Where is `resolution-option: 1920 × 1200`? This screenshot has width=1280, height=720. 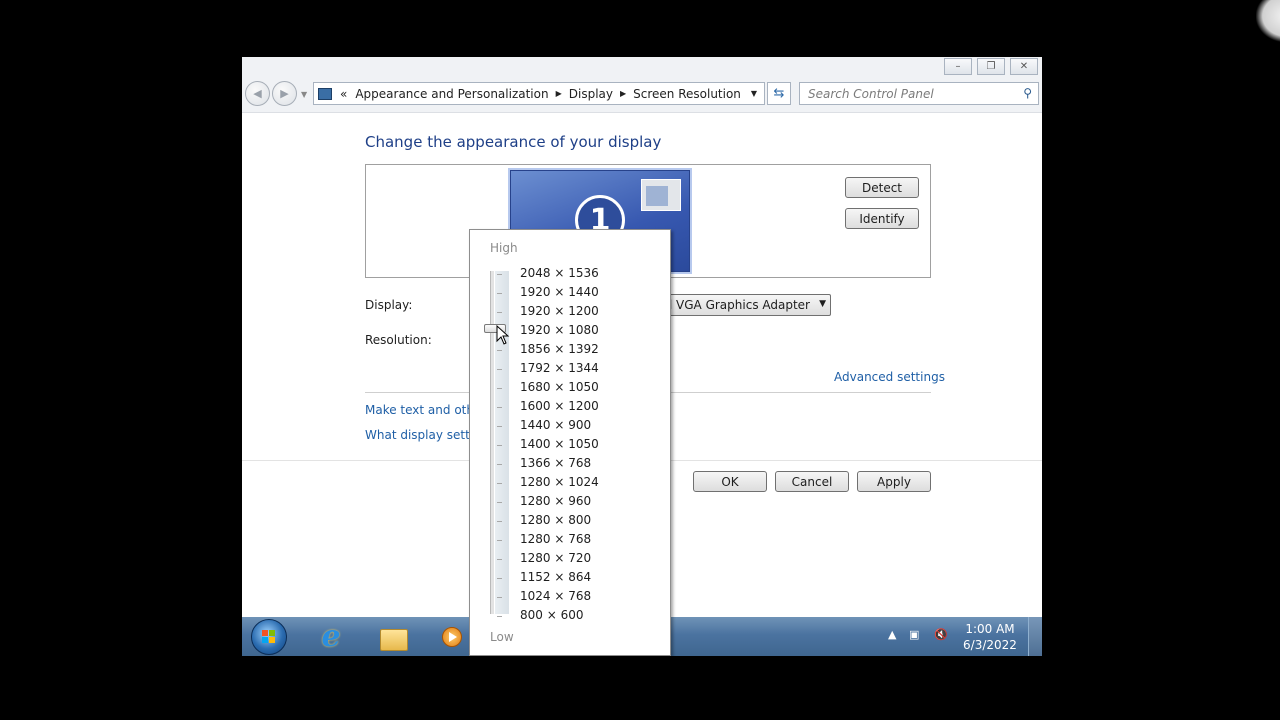 resolution-option: 1920 × 1200 is located at coordinates (559, 311).